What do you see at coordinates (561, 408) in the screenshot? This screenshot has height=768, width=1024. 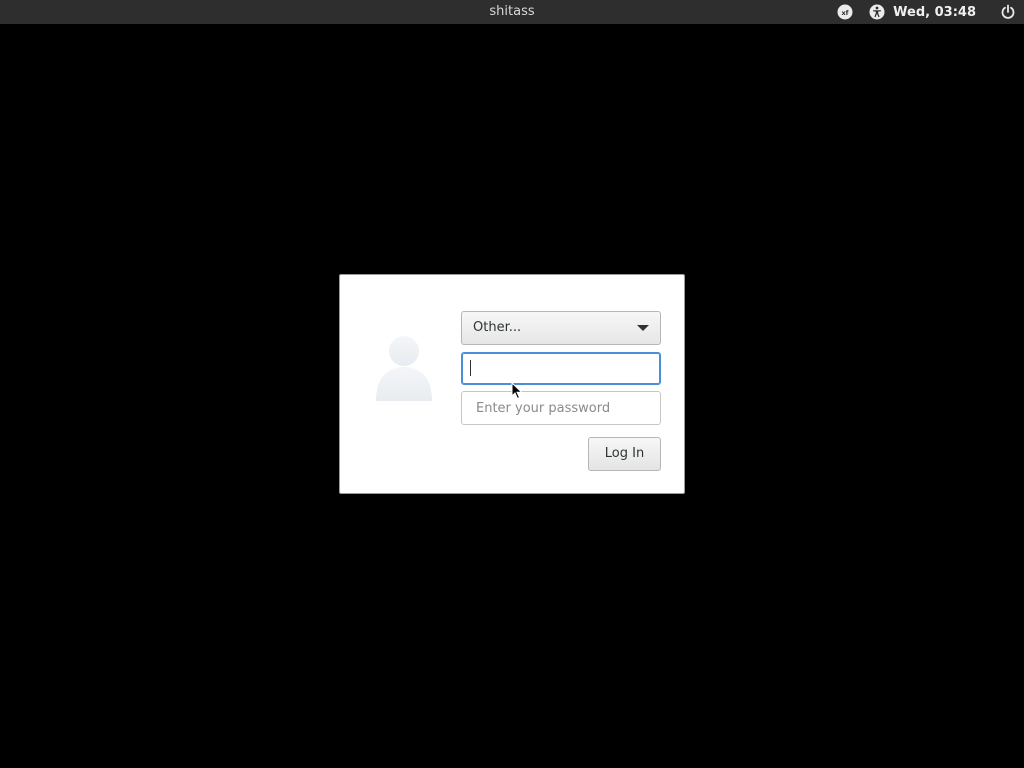 I see `password-input` at bounding box center [561, 408].